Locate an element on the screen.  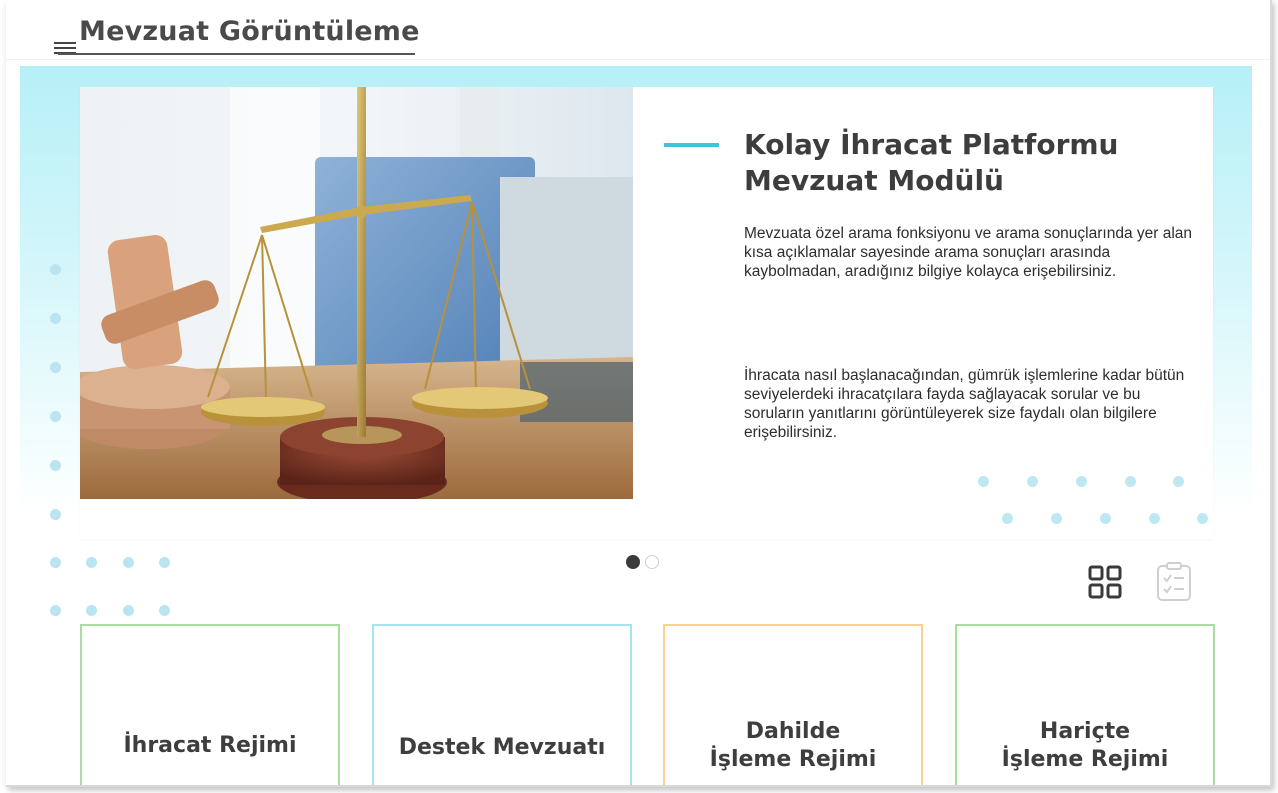
card-label: Hariçte İşleme Rejimi is located at coordinates (1085, 745).